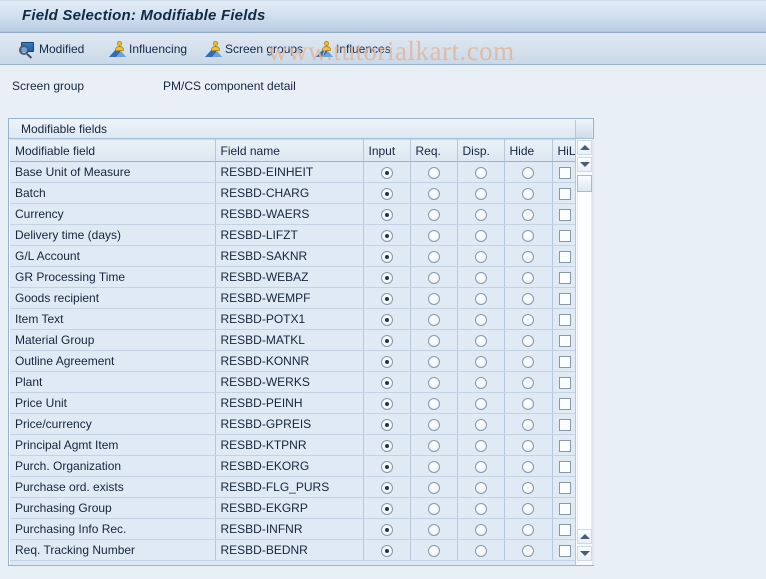 Image resolution: width=766 pixels, height=579 pixels. What do you see at coordinates (294, 214) in the screenshot?
I see `table-row: Currency RESBD-WAERS` at bounding box center [294, 214].